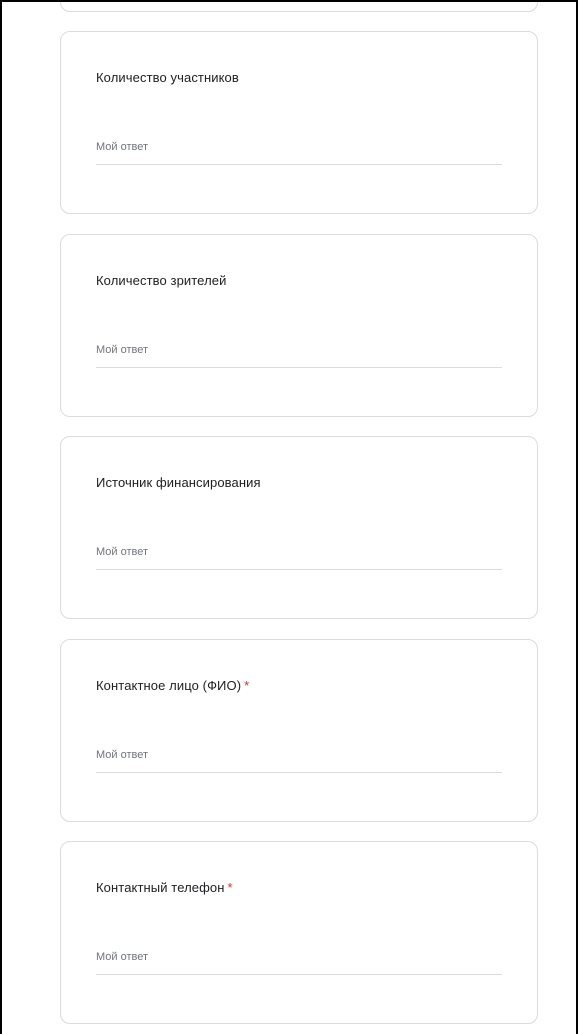  What do you see at coordinates (299, 7) in the screenshot?
I see `previous-question-card` at bounding box center [299, 7].